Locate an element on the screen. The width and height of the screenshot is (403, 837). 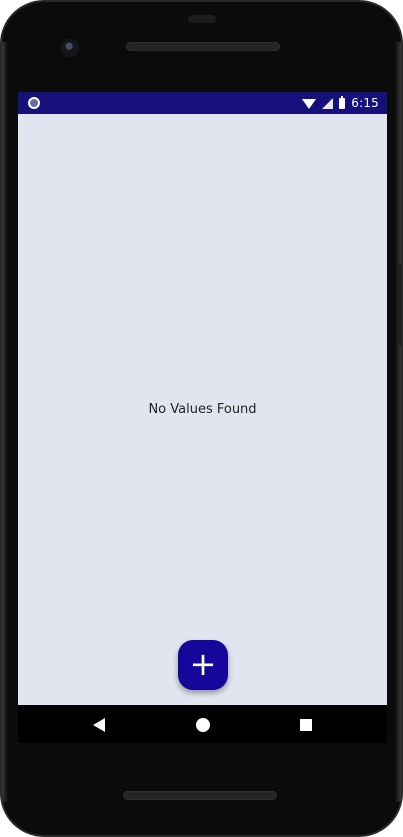
earpiece-speaker is located at coordinates (203, 46).